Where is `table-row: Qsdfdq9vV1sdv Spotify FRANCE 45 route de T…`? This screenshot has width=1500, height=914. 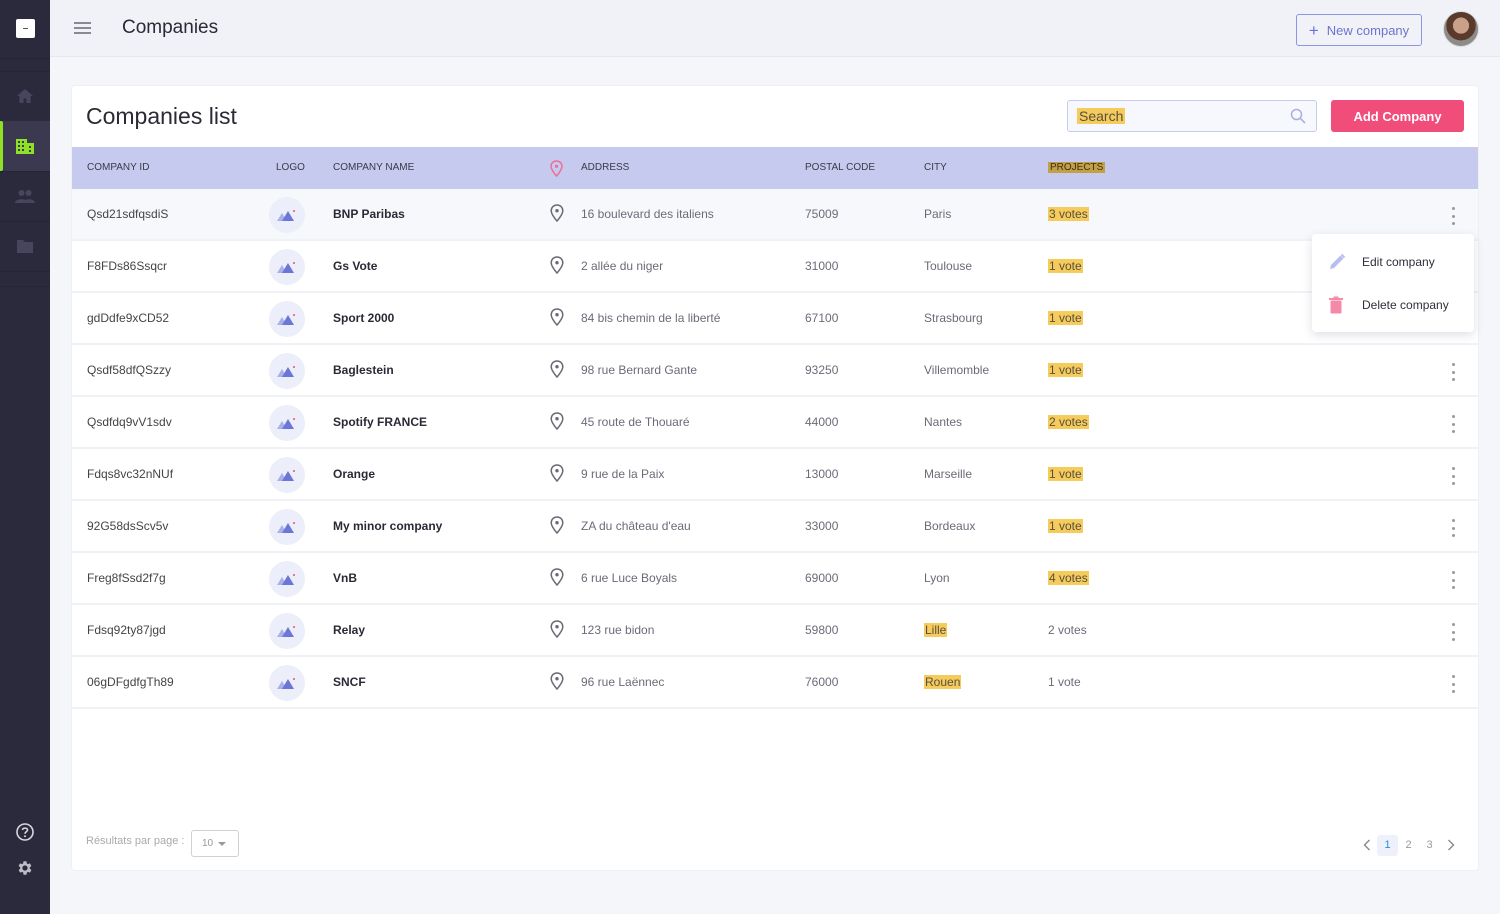 table-row: Qsdfdq9vV1sdv Spotify FRANCE 45 route de T… is located at coordinates (775, 423).